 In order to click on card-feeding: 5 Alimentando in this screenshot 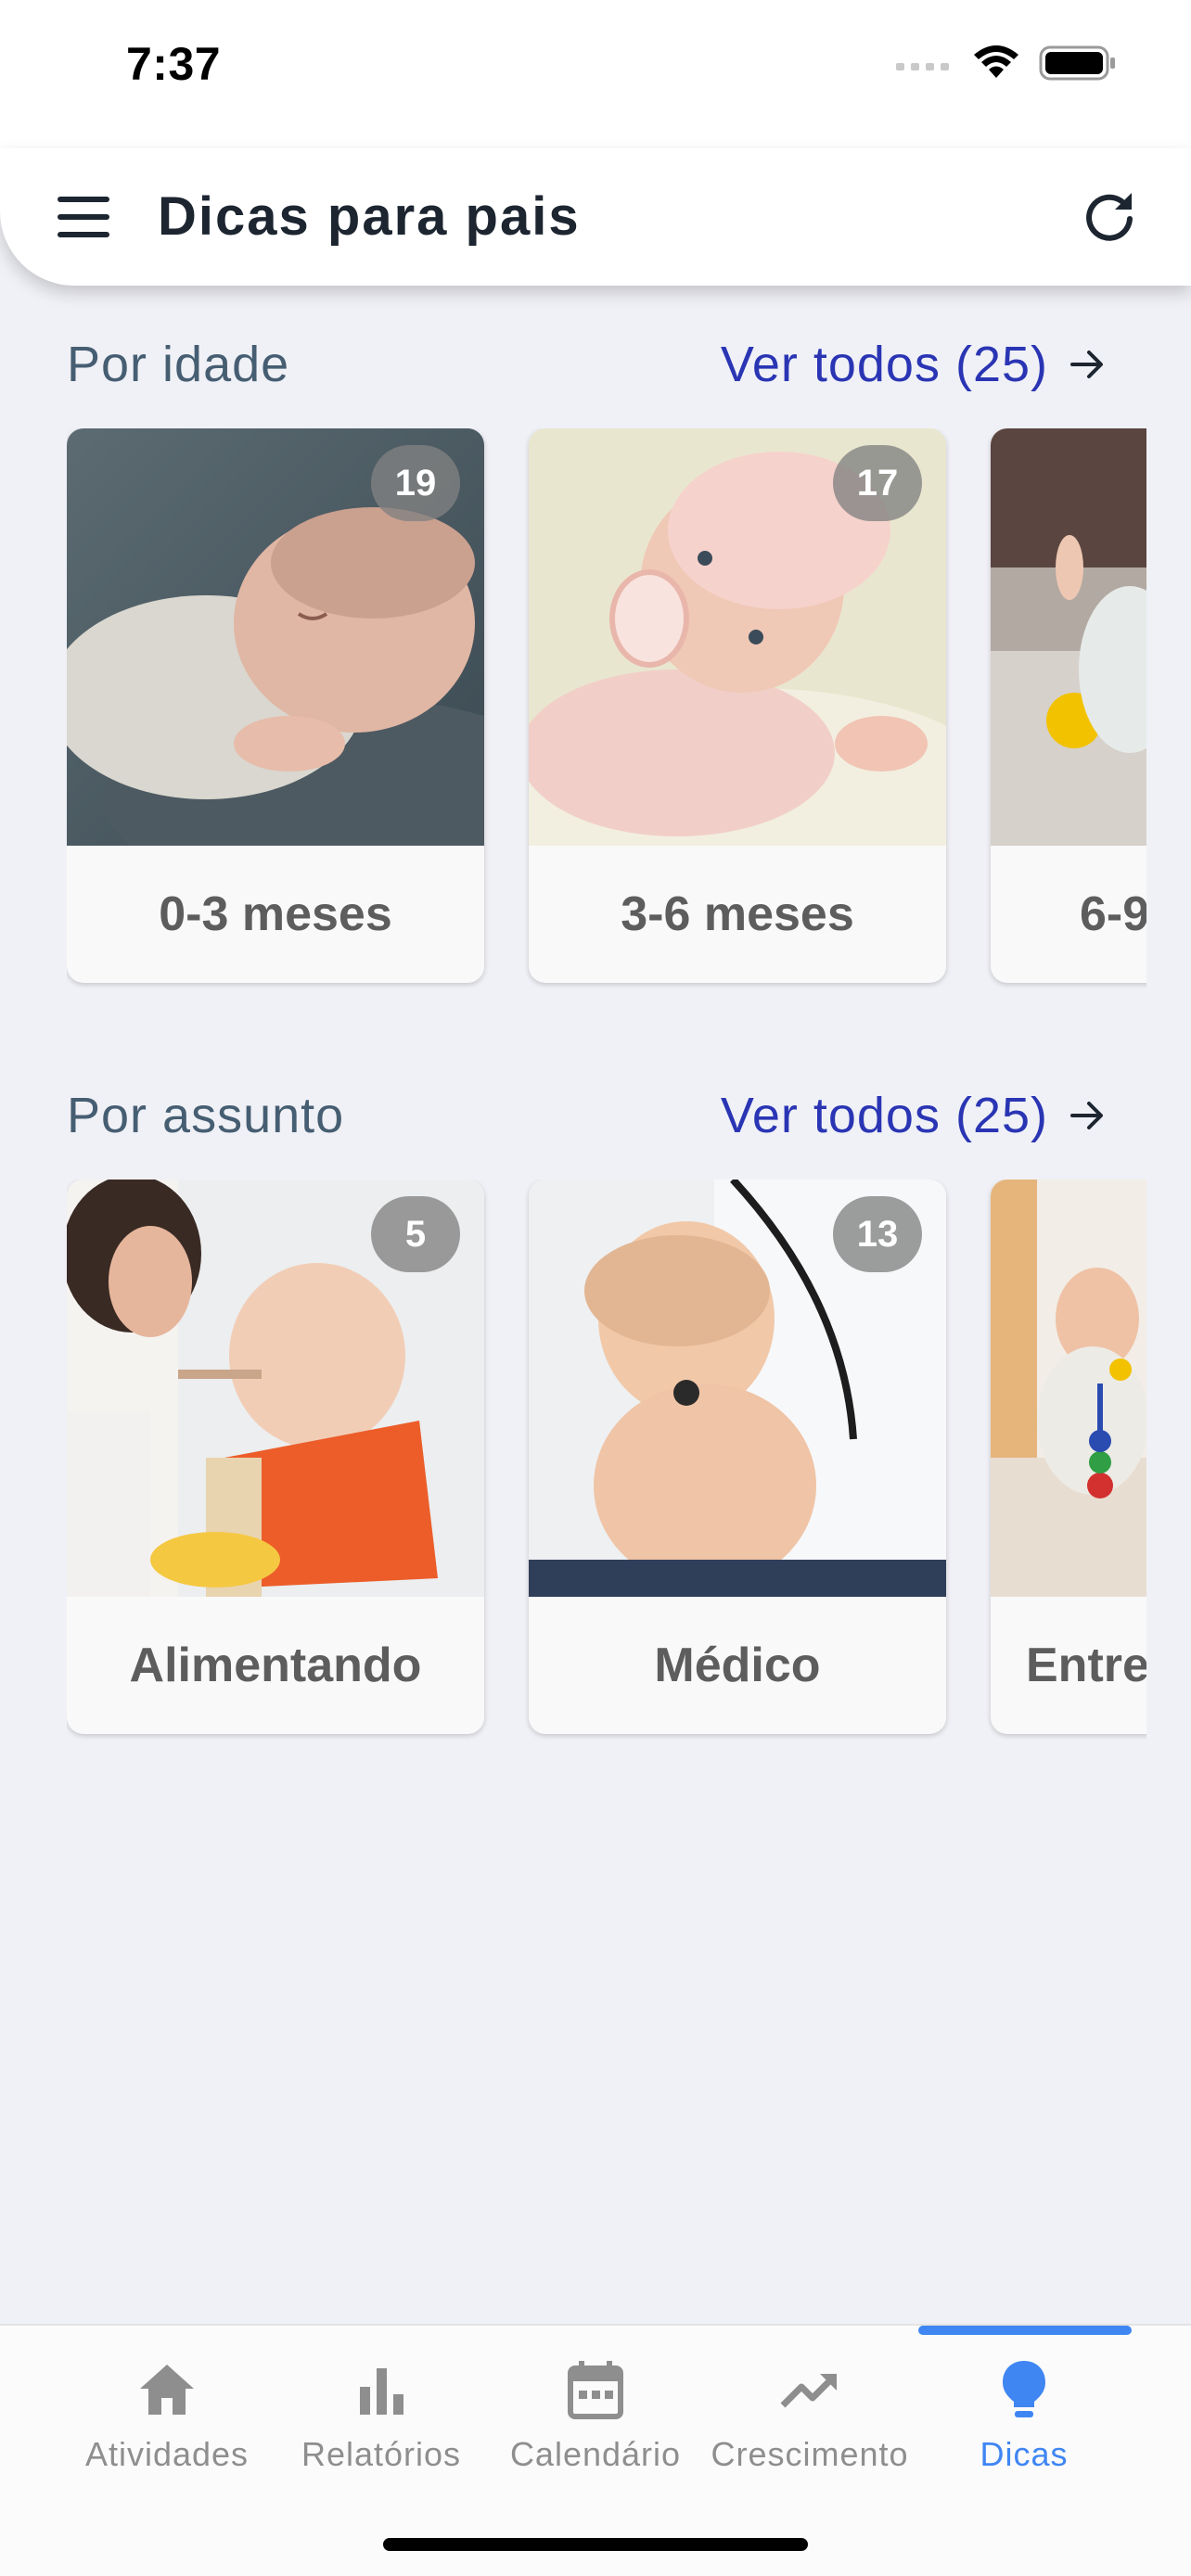, I will do `click(275, 1457)`.